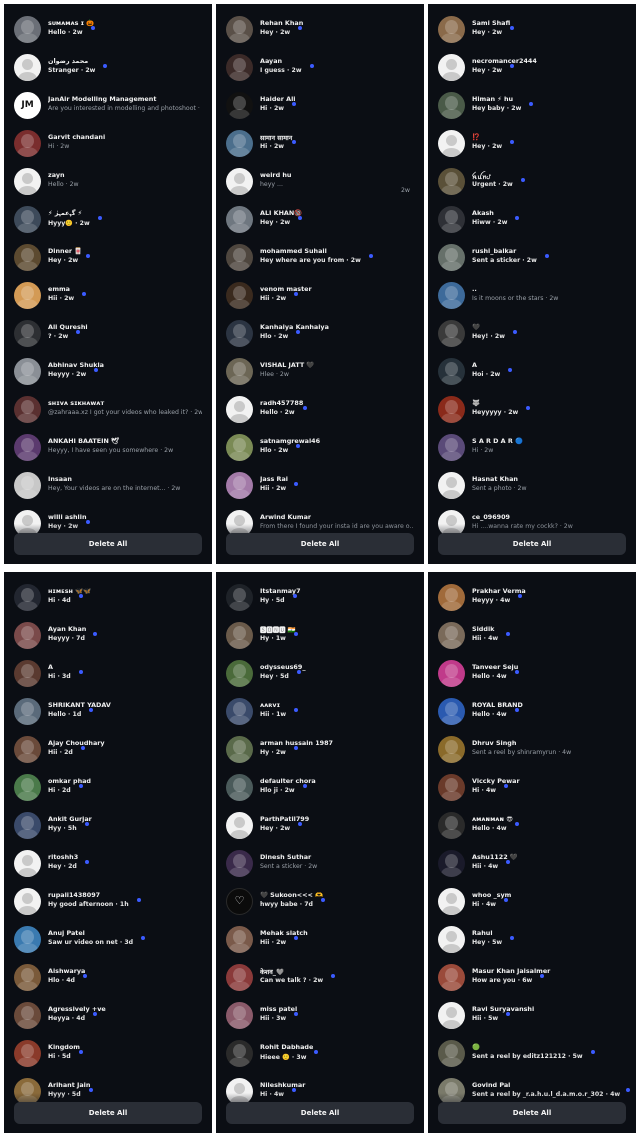 The height and width of the screenshot is (1137, 640). What do you see at coordinates (320, 111) in the screenshot?
I see `message-row: Haider Ali Hi · 2w` at bounding box center [320, 111].